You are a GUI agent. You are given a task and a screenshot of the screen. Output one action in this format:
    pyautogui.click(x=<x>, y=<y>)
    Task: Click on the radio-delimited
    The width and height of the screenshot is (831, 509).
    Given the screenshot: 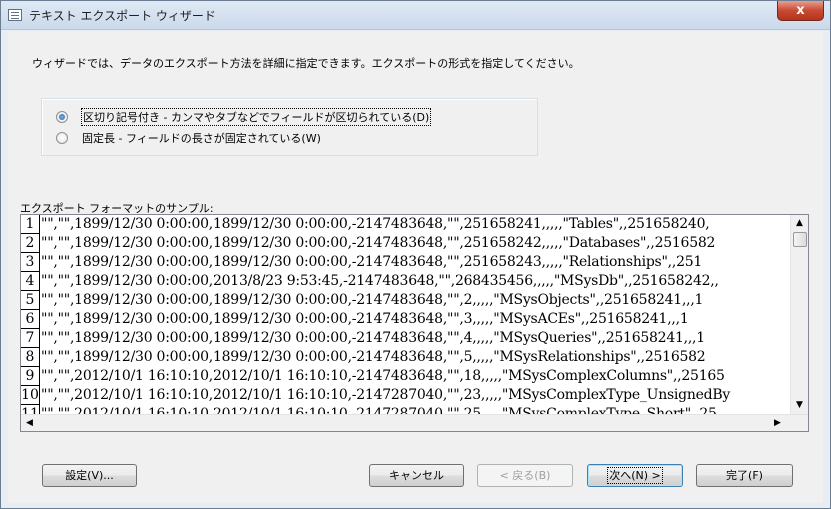 What is the action you would take?
    pyautogui.click(x=62, y=117)
    